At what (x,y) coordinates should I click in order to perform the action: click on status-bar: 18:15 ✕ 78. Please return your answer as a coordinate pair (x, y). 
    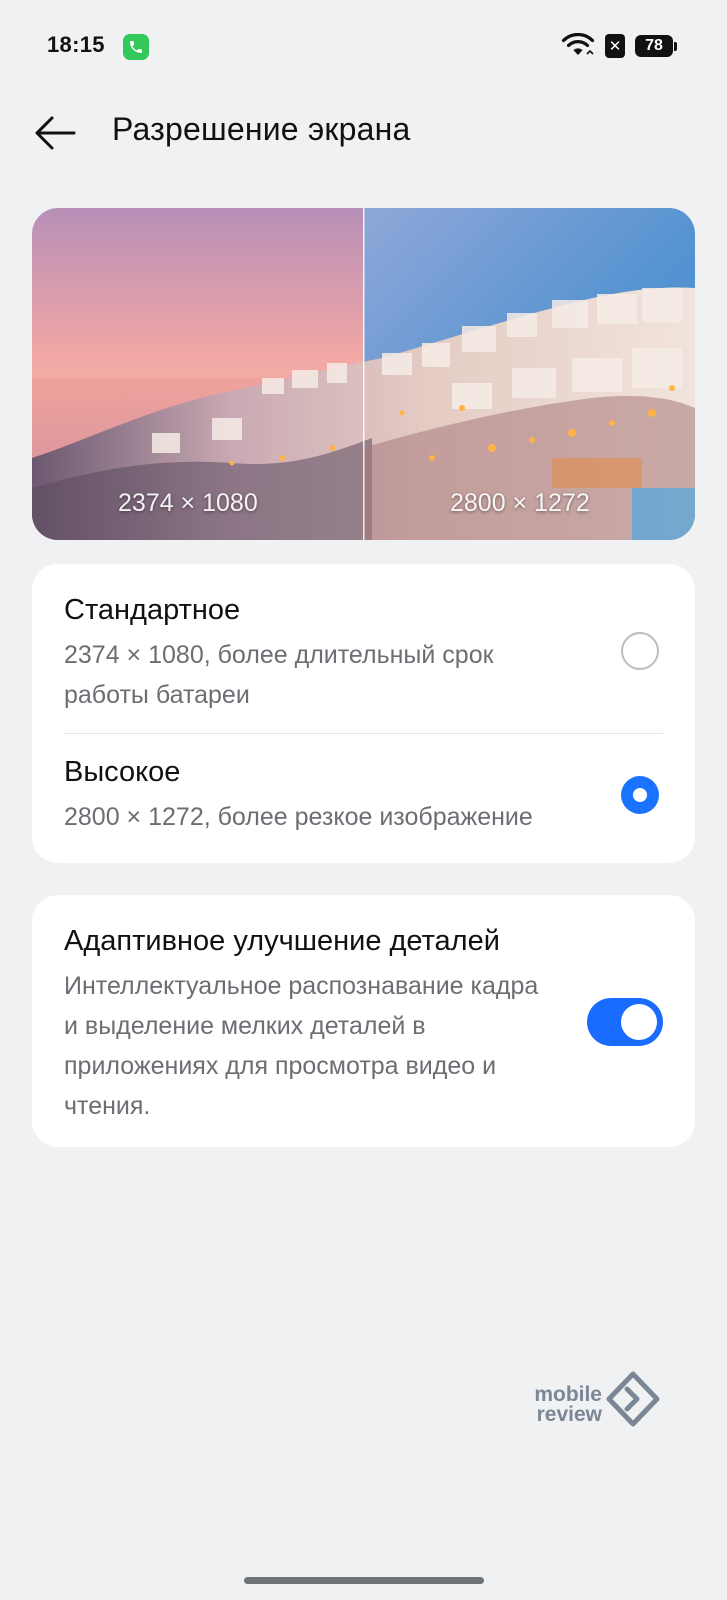
    Looking at the image, I should click on (363, 45).